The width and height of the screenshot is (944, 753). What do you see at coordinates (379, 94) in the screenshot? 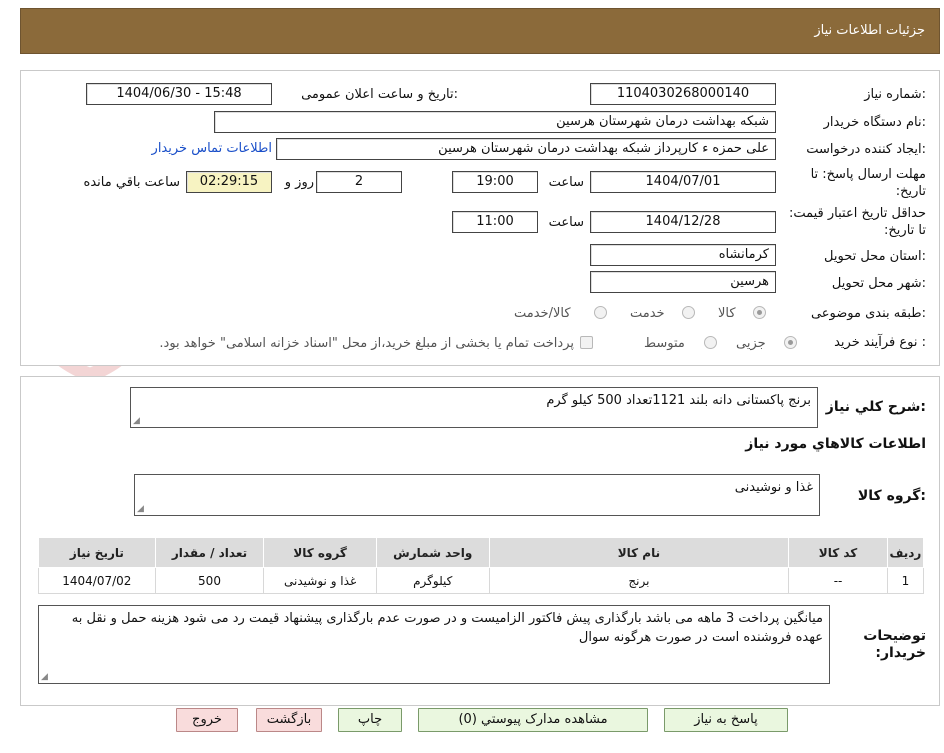
I see `announce-label: تاریخ و ساعت اعلان عمومی:` at bounding box center [379, 94].